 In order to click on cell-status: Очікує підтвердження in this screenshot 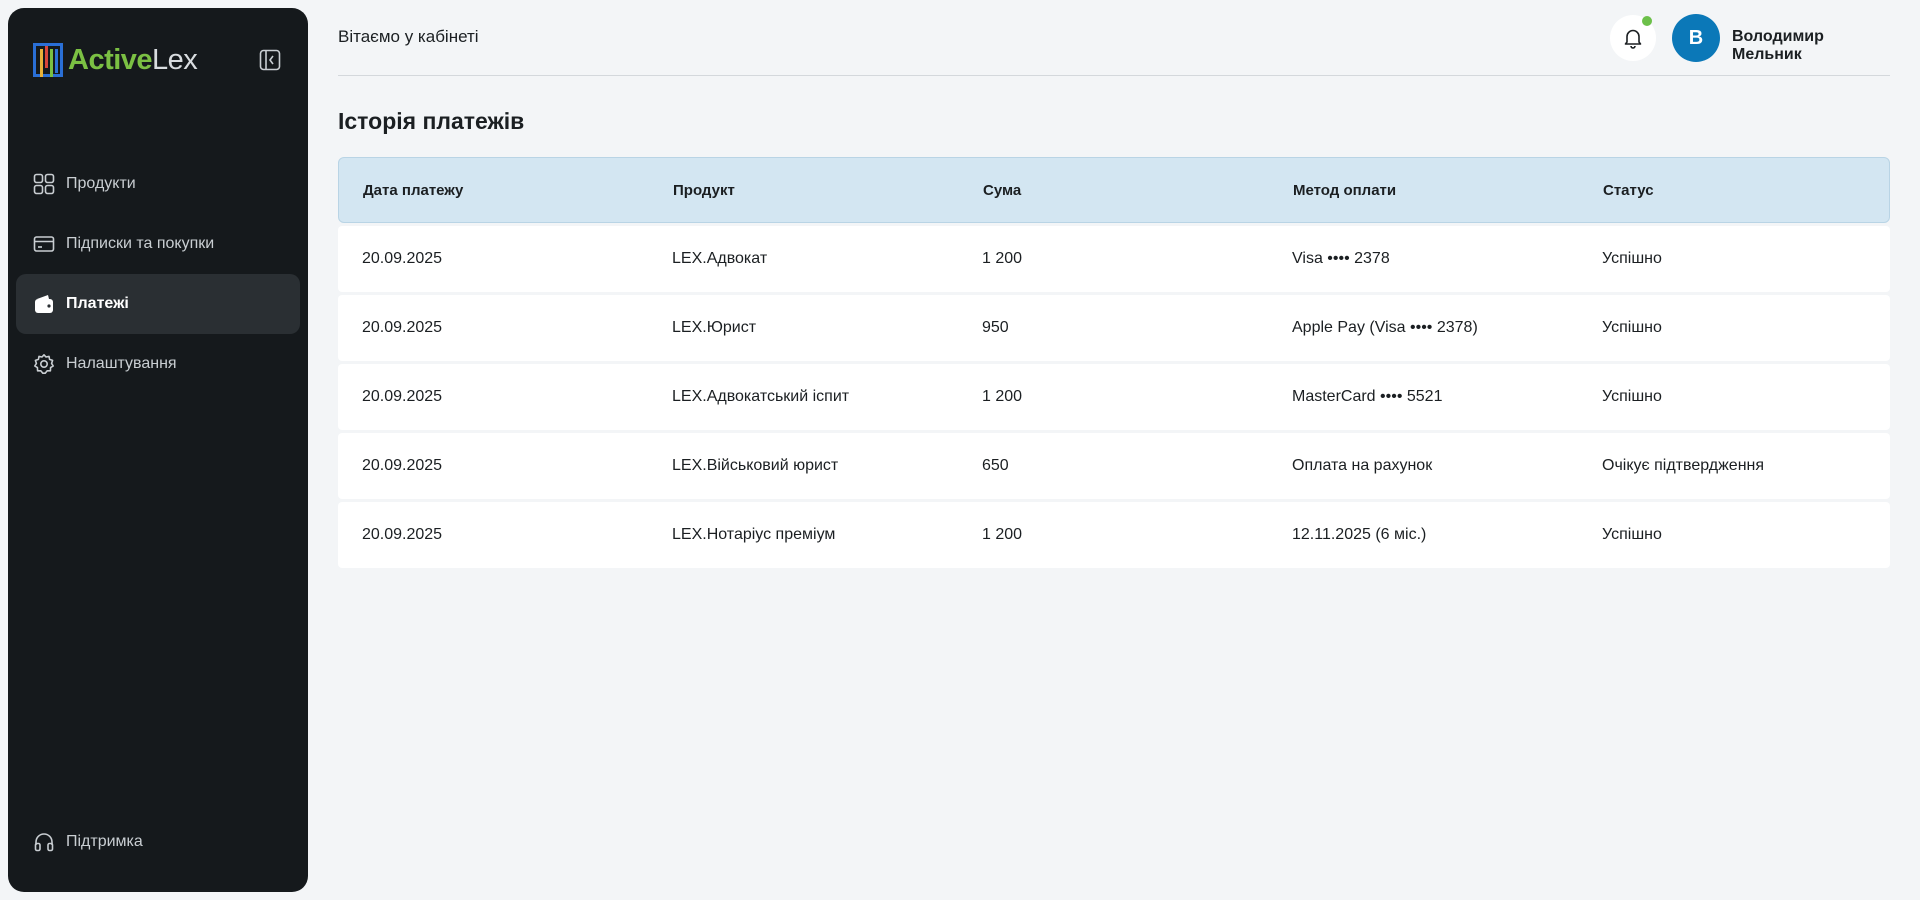, I will do `click(1683, 465)`.